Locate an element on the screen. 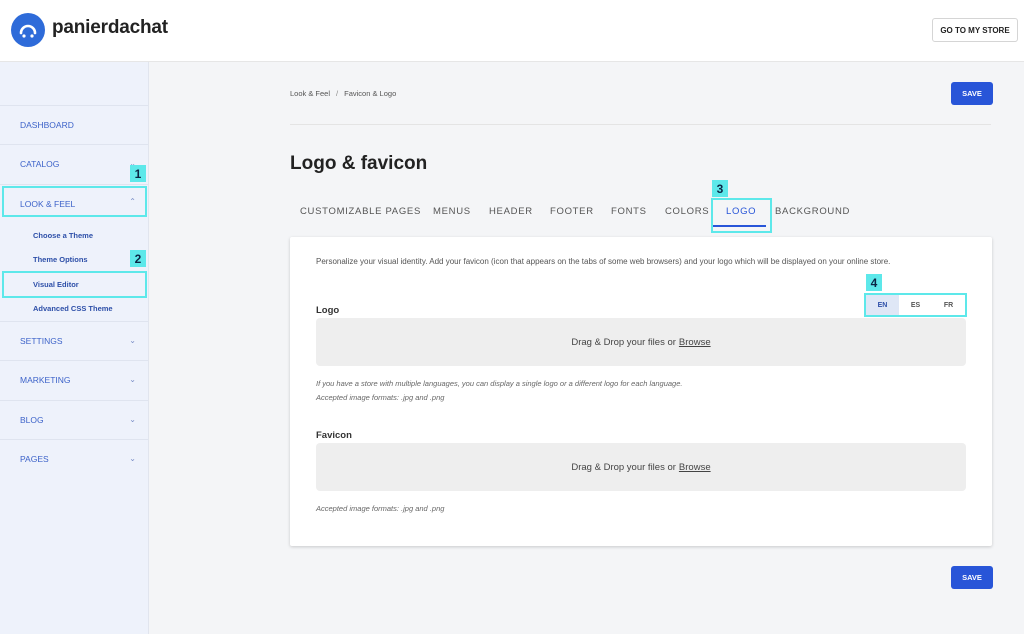  save-button-bottom: SAVE is located at coordinates (972, 577).